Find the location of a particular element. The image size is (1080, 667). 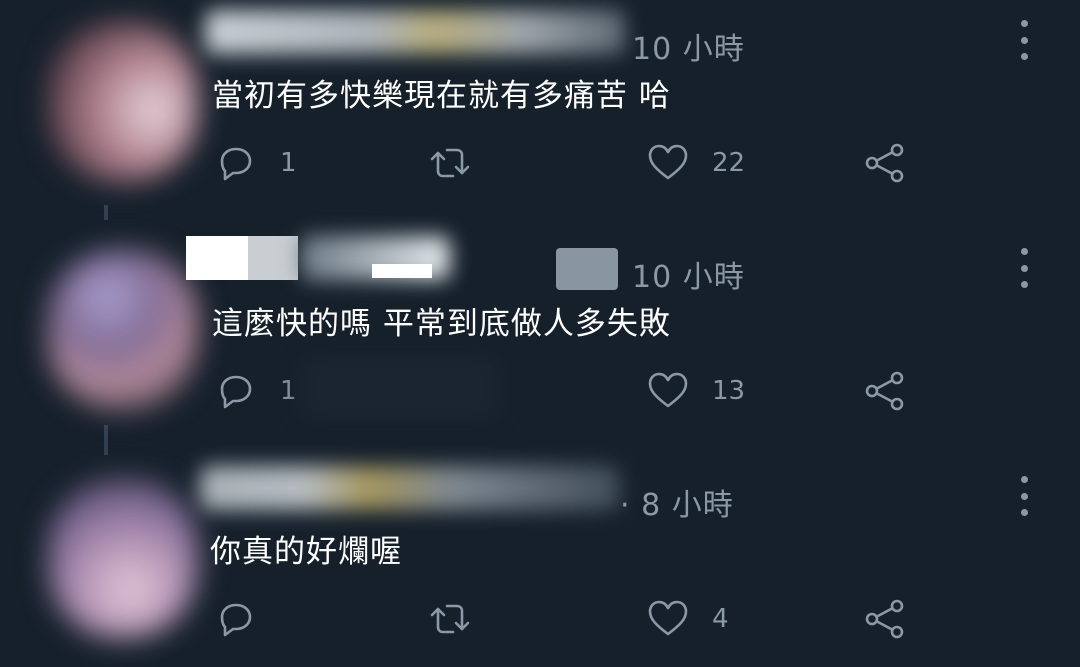

like-count: 13 is located at coordinates (729, 391).